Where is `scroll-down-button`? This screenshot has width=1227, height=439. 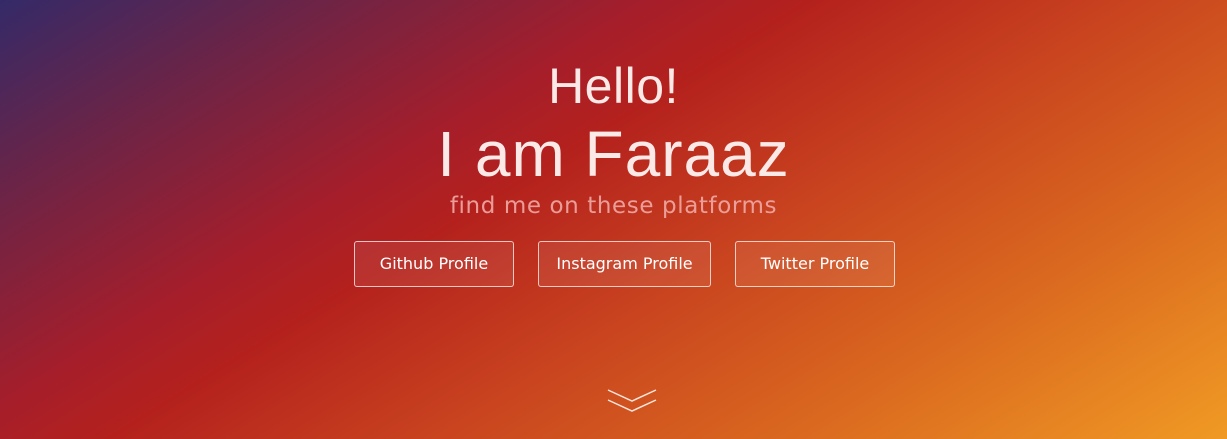
scroll-down-button is located at coordinates (632, 402).